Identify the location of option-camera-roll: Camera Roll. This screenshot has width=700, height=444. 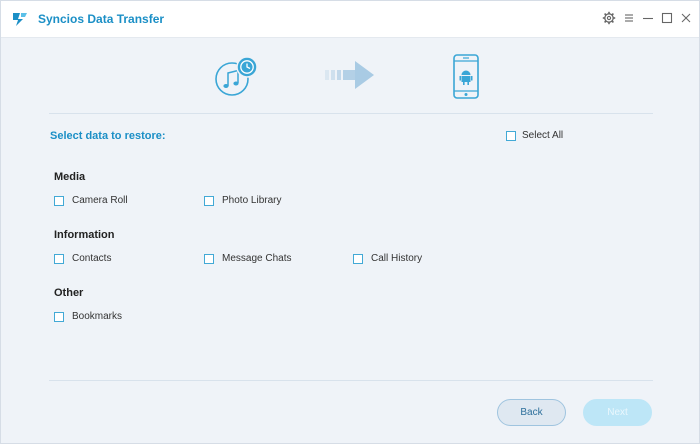
(91, 200).